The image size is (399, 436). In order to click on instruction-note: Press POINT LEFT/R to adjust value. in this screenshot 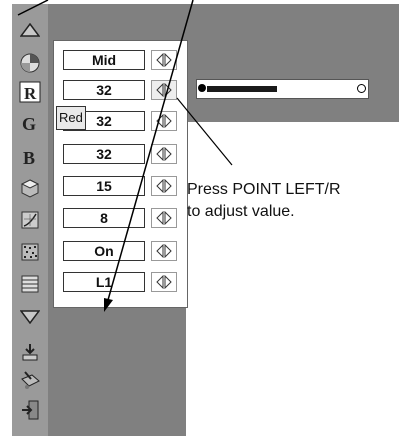, I will do `click(264, 200)`.